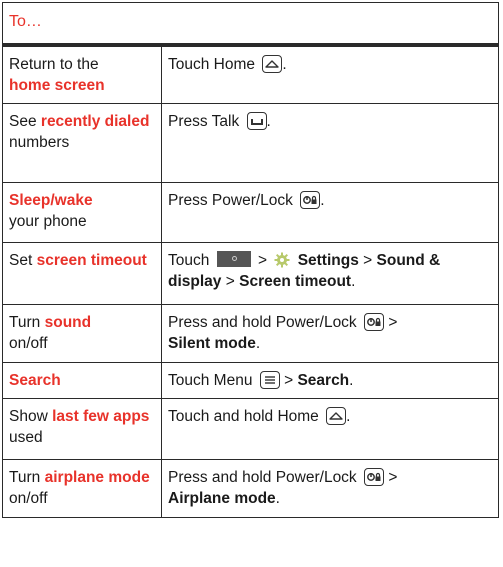  I want to click on table-row: Return to the home screen Touch Home ., so click(250, 74).